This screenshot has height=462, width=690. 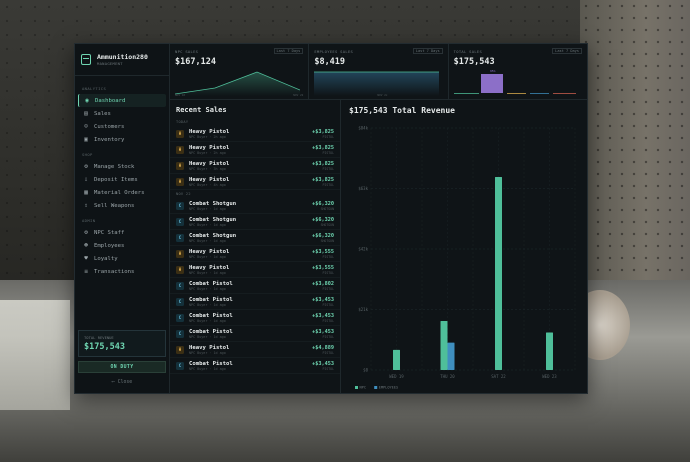 I want to click on transactions-icon: ≡, so click(x=86, y=271).